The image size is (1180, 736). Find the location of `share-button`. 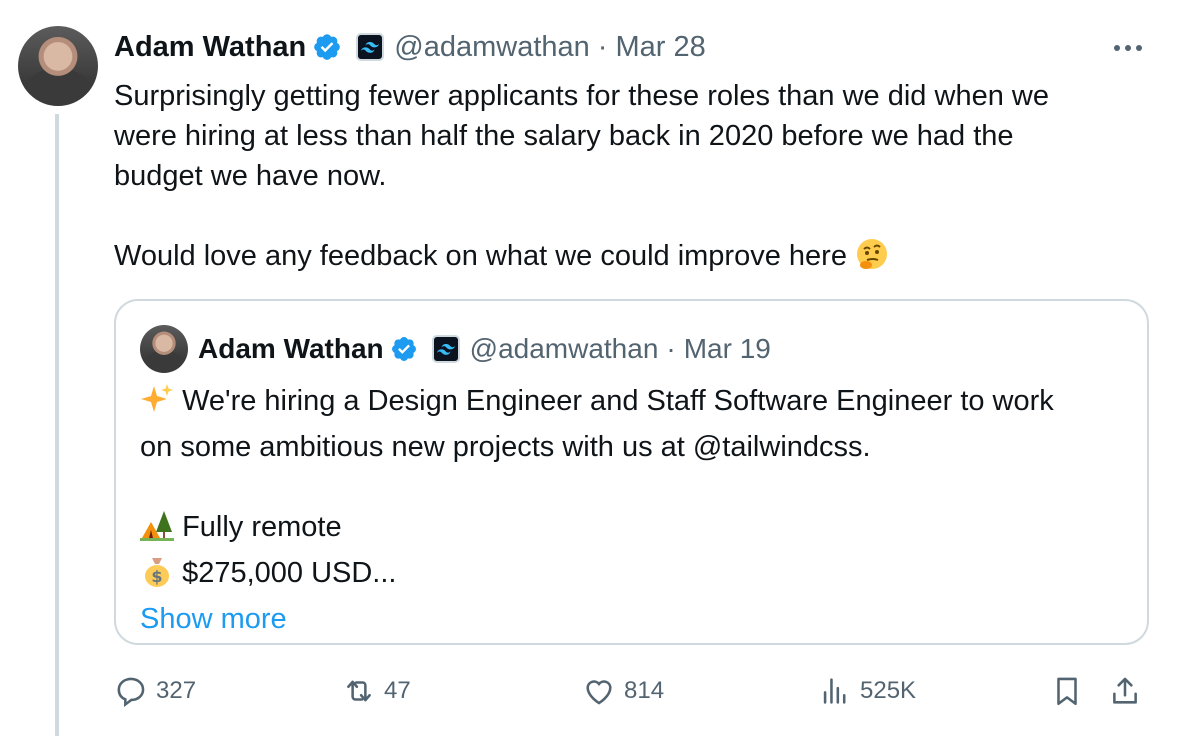

share-button is located at coordinates (1129, 691).